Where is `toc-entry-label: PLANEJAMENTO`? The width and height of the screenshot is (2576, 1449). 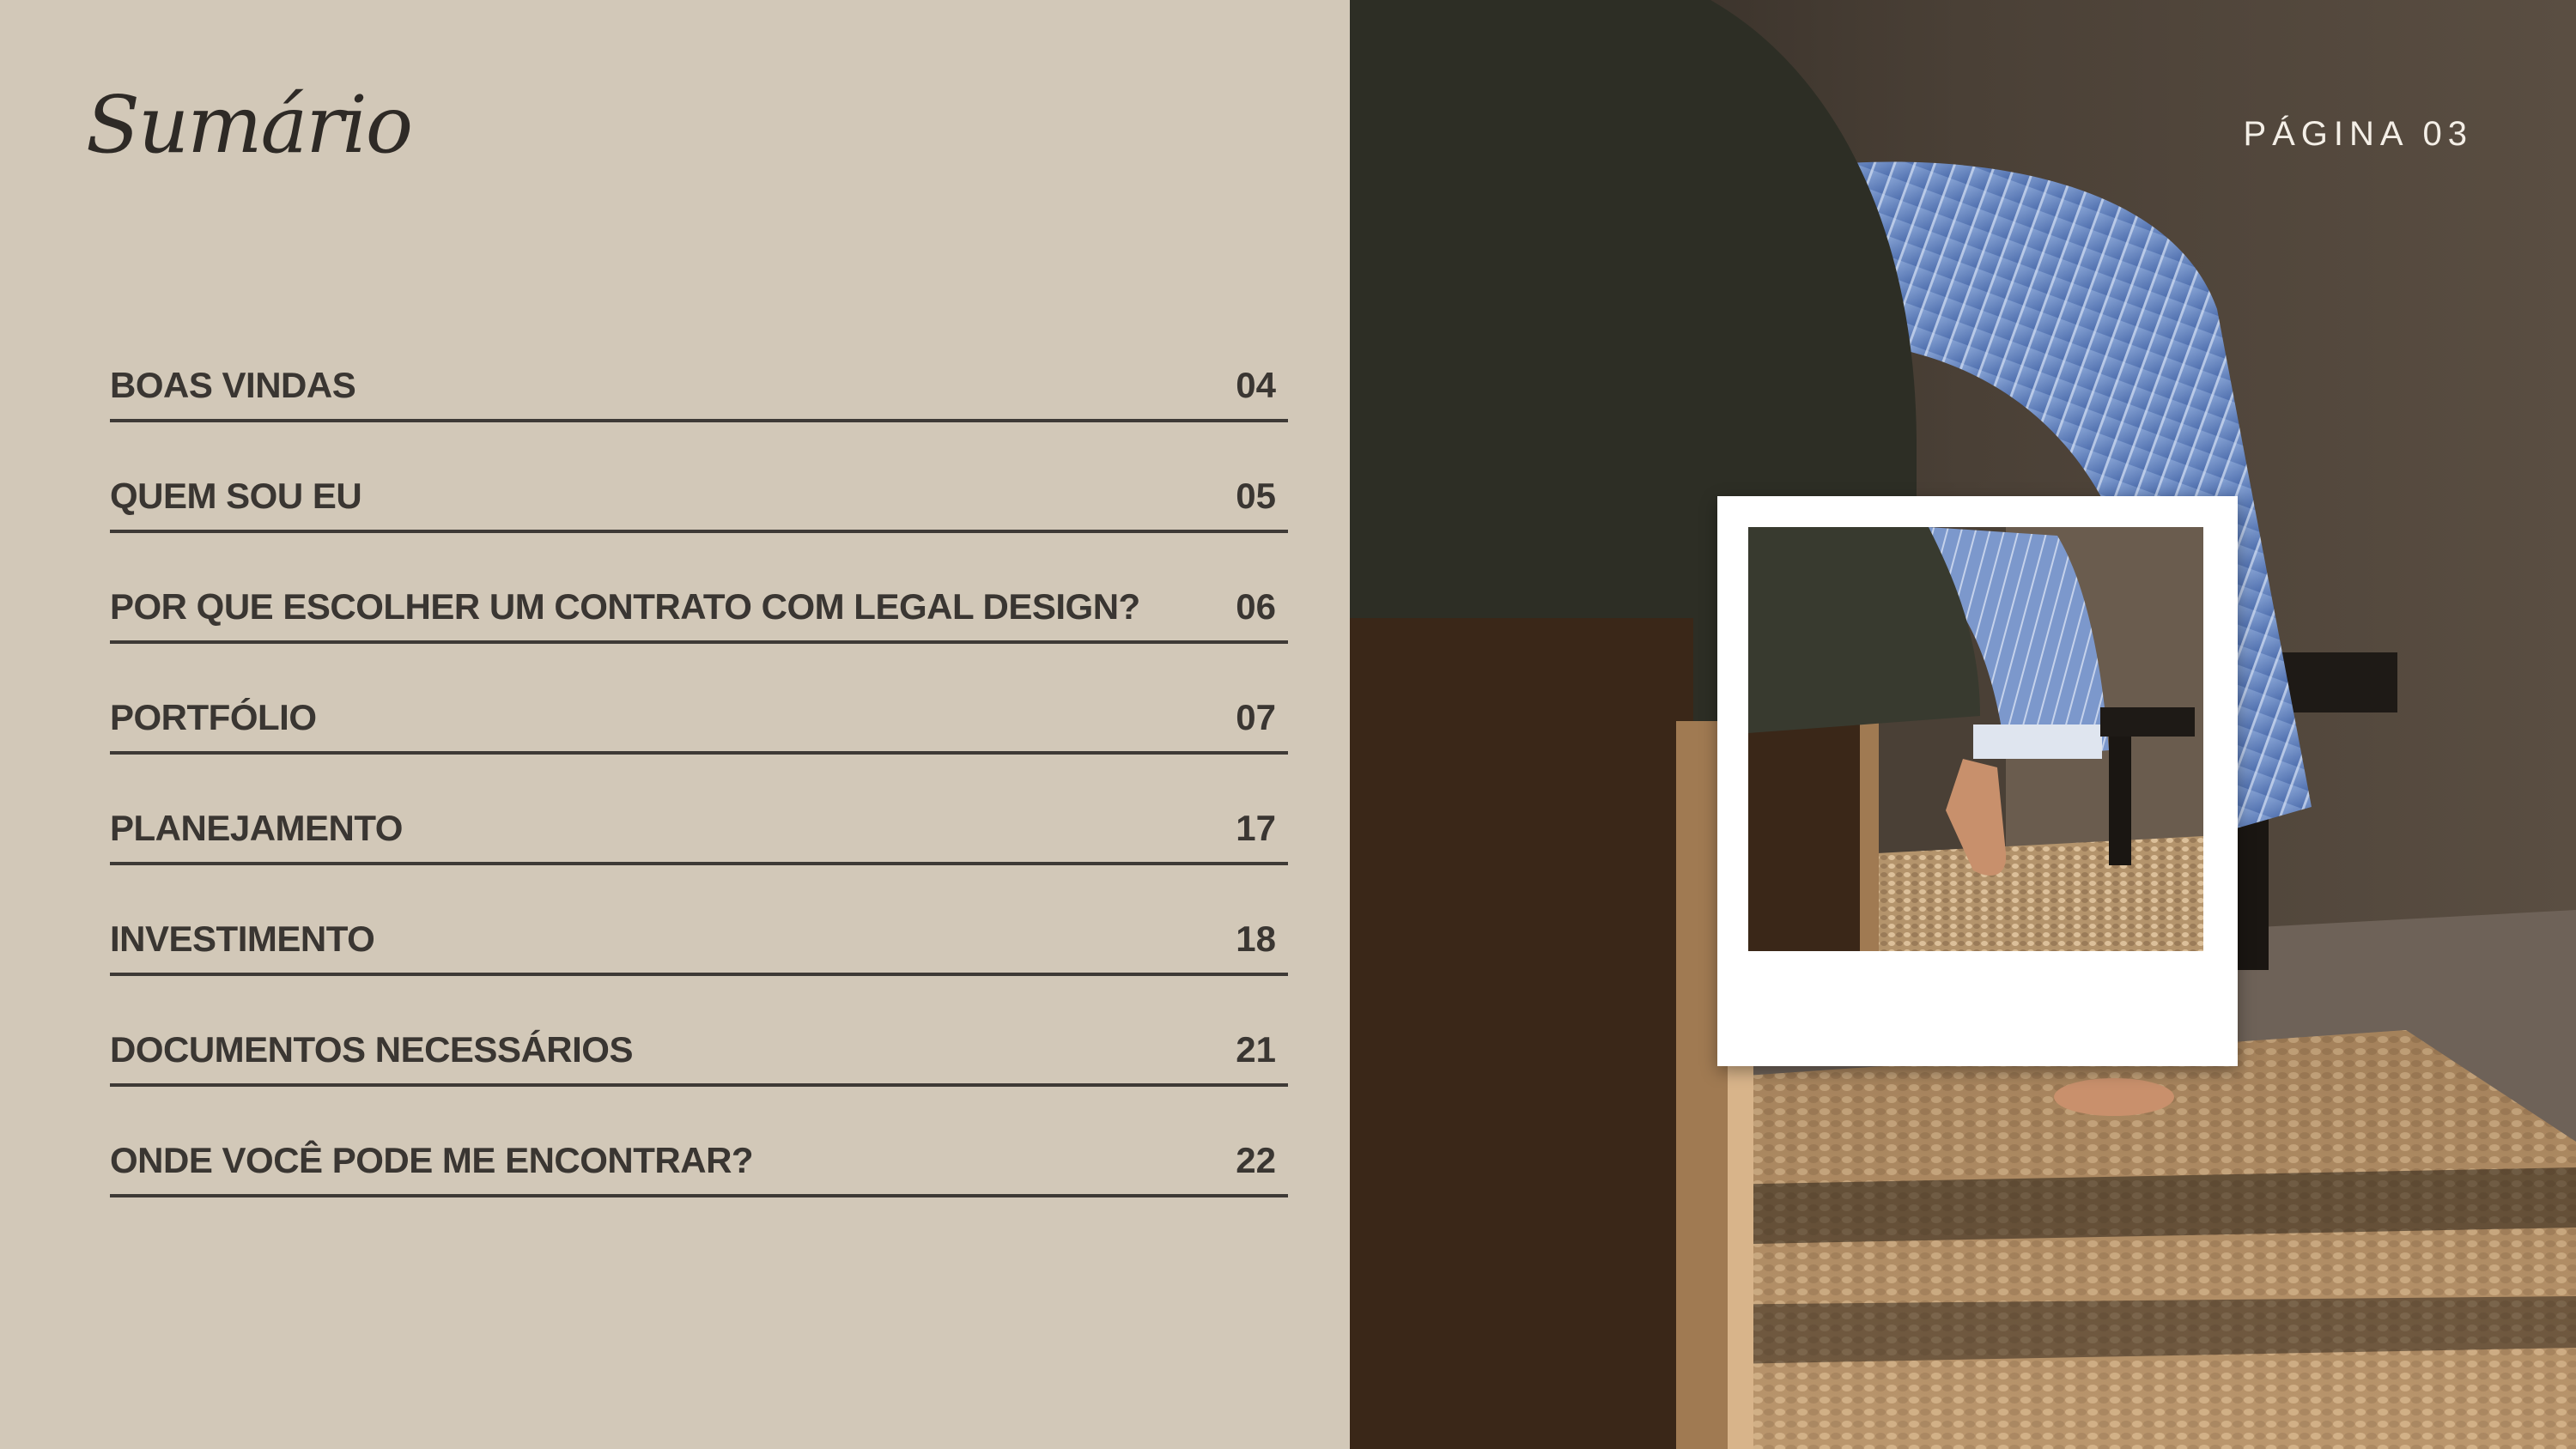 toc-entry-label: PLANEJAMENTO is located at coordinates (257, 828).